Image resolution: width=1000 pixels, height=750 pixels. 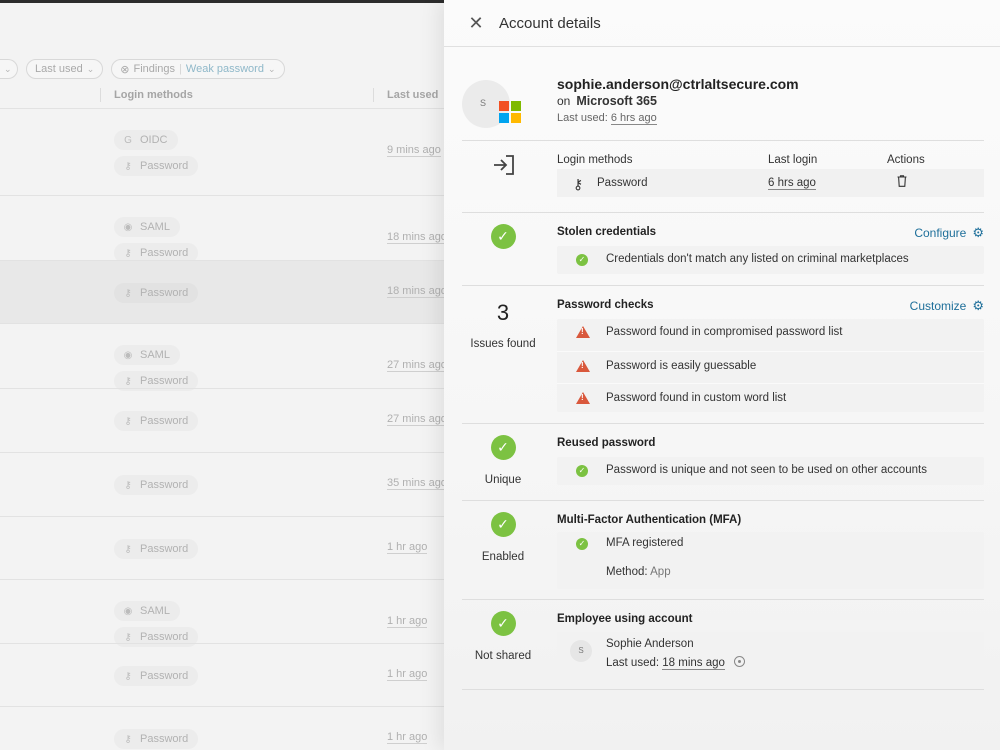 What do you see at coordinates (503, 312) in the screenshot?
I see `issues-count: 3` at bounding box center [503, 312].